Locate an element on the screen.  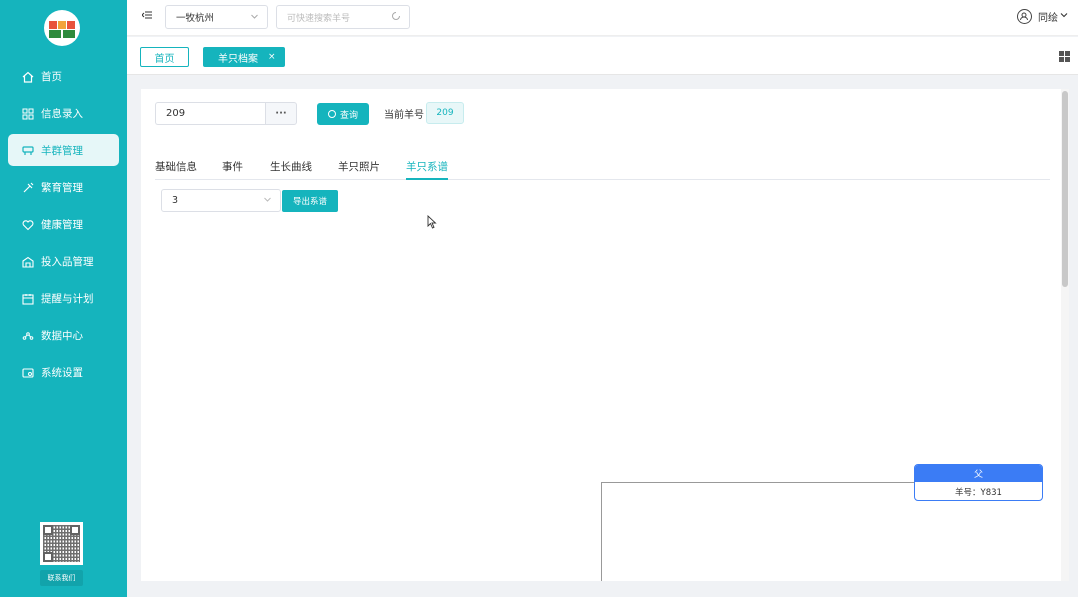
sidebar-item-breeding: 繁育管理 is located at coordinates (63, 187).